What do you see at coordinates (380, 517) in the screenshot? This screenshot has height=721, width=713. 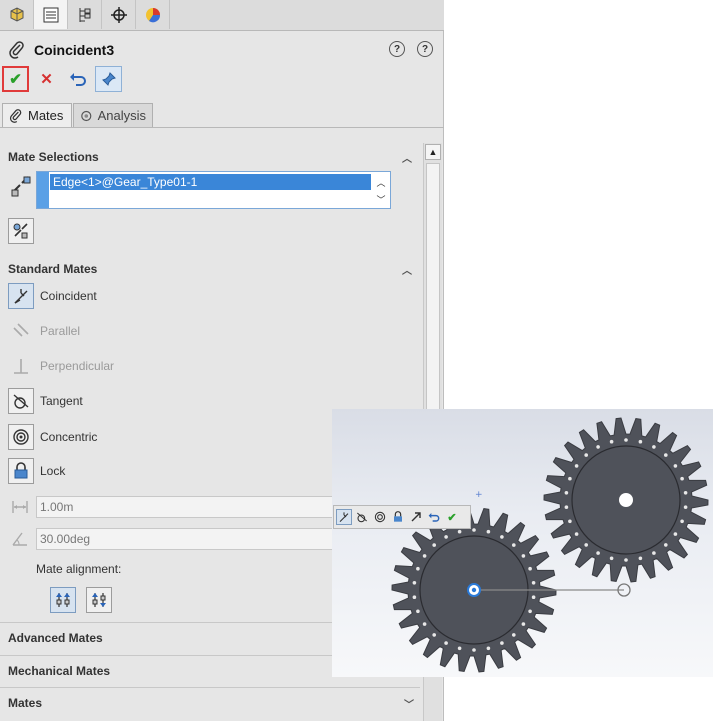 I see `ctx-concentric-button` at bounding box center [380, 517].